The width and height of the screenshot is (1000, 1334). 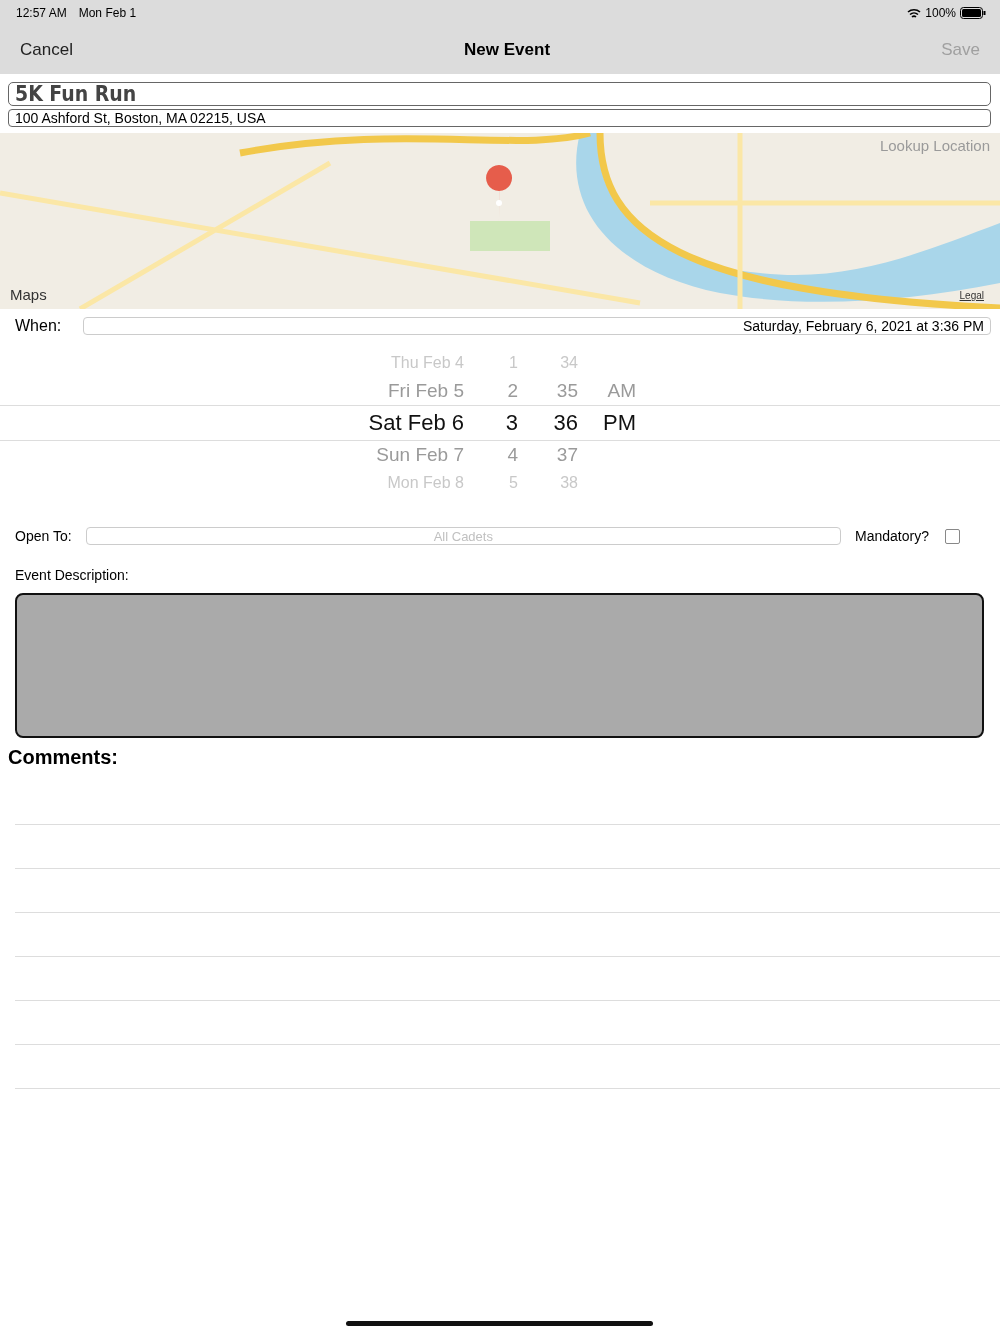 I want to click on nav-title: New Event, so click(x=507, y=50).